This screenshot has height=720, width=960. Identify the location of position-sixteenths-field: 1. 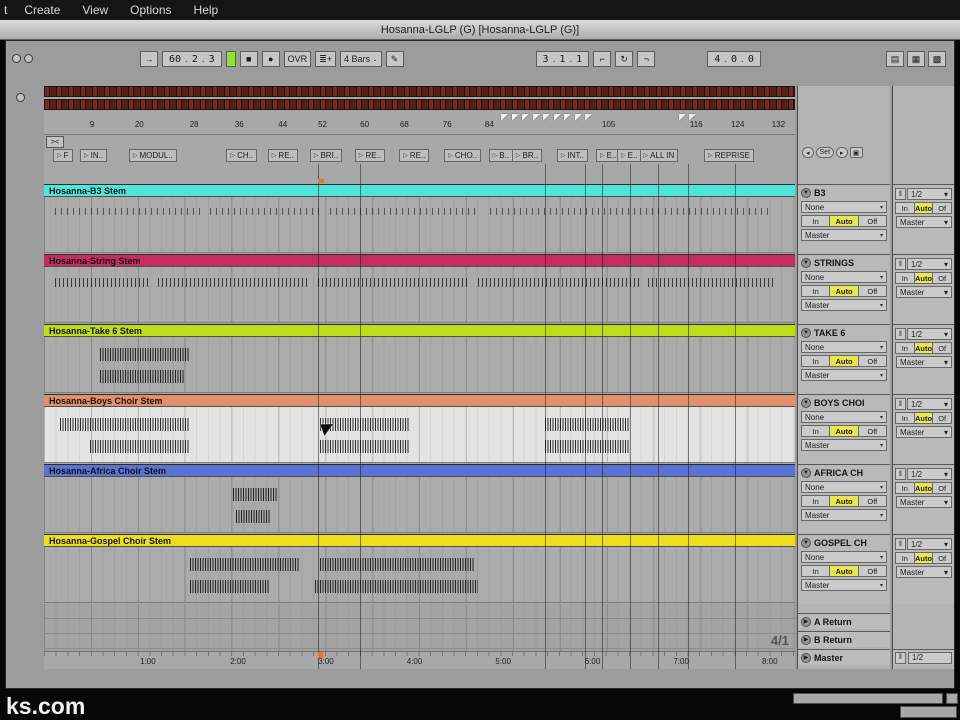
(579, 59).